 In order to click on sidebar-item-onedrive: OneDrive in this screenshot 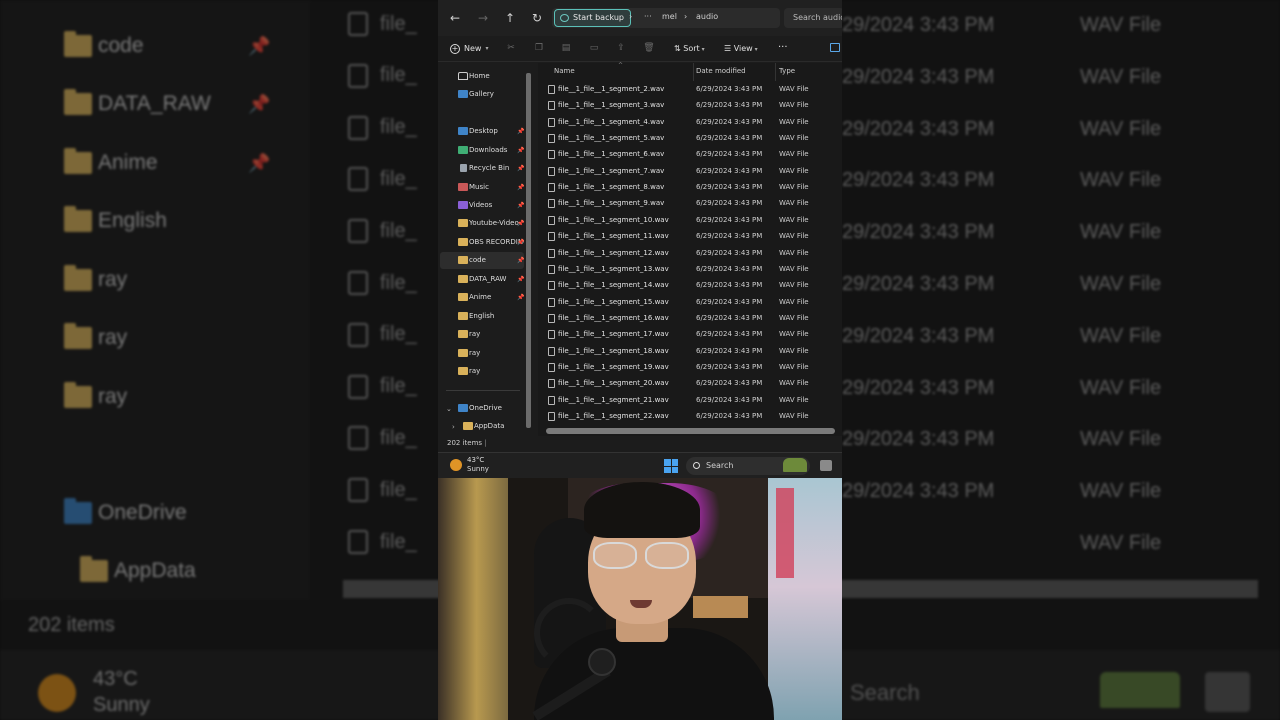, I will do `click(482, 408)`.